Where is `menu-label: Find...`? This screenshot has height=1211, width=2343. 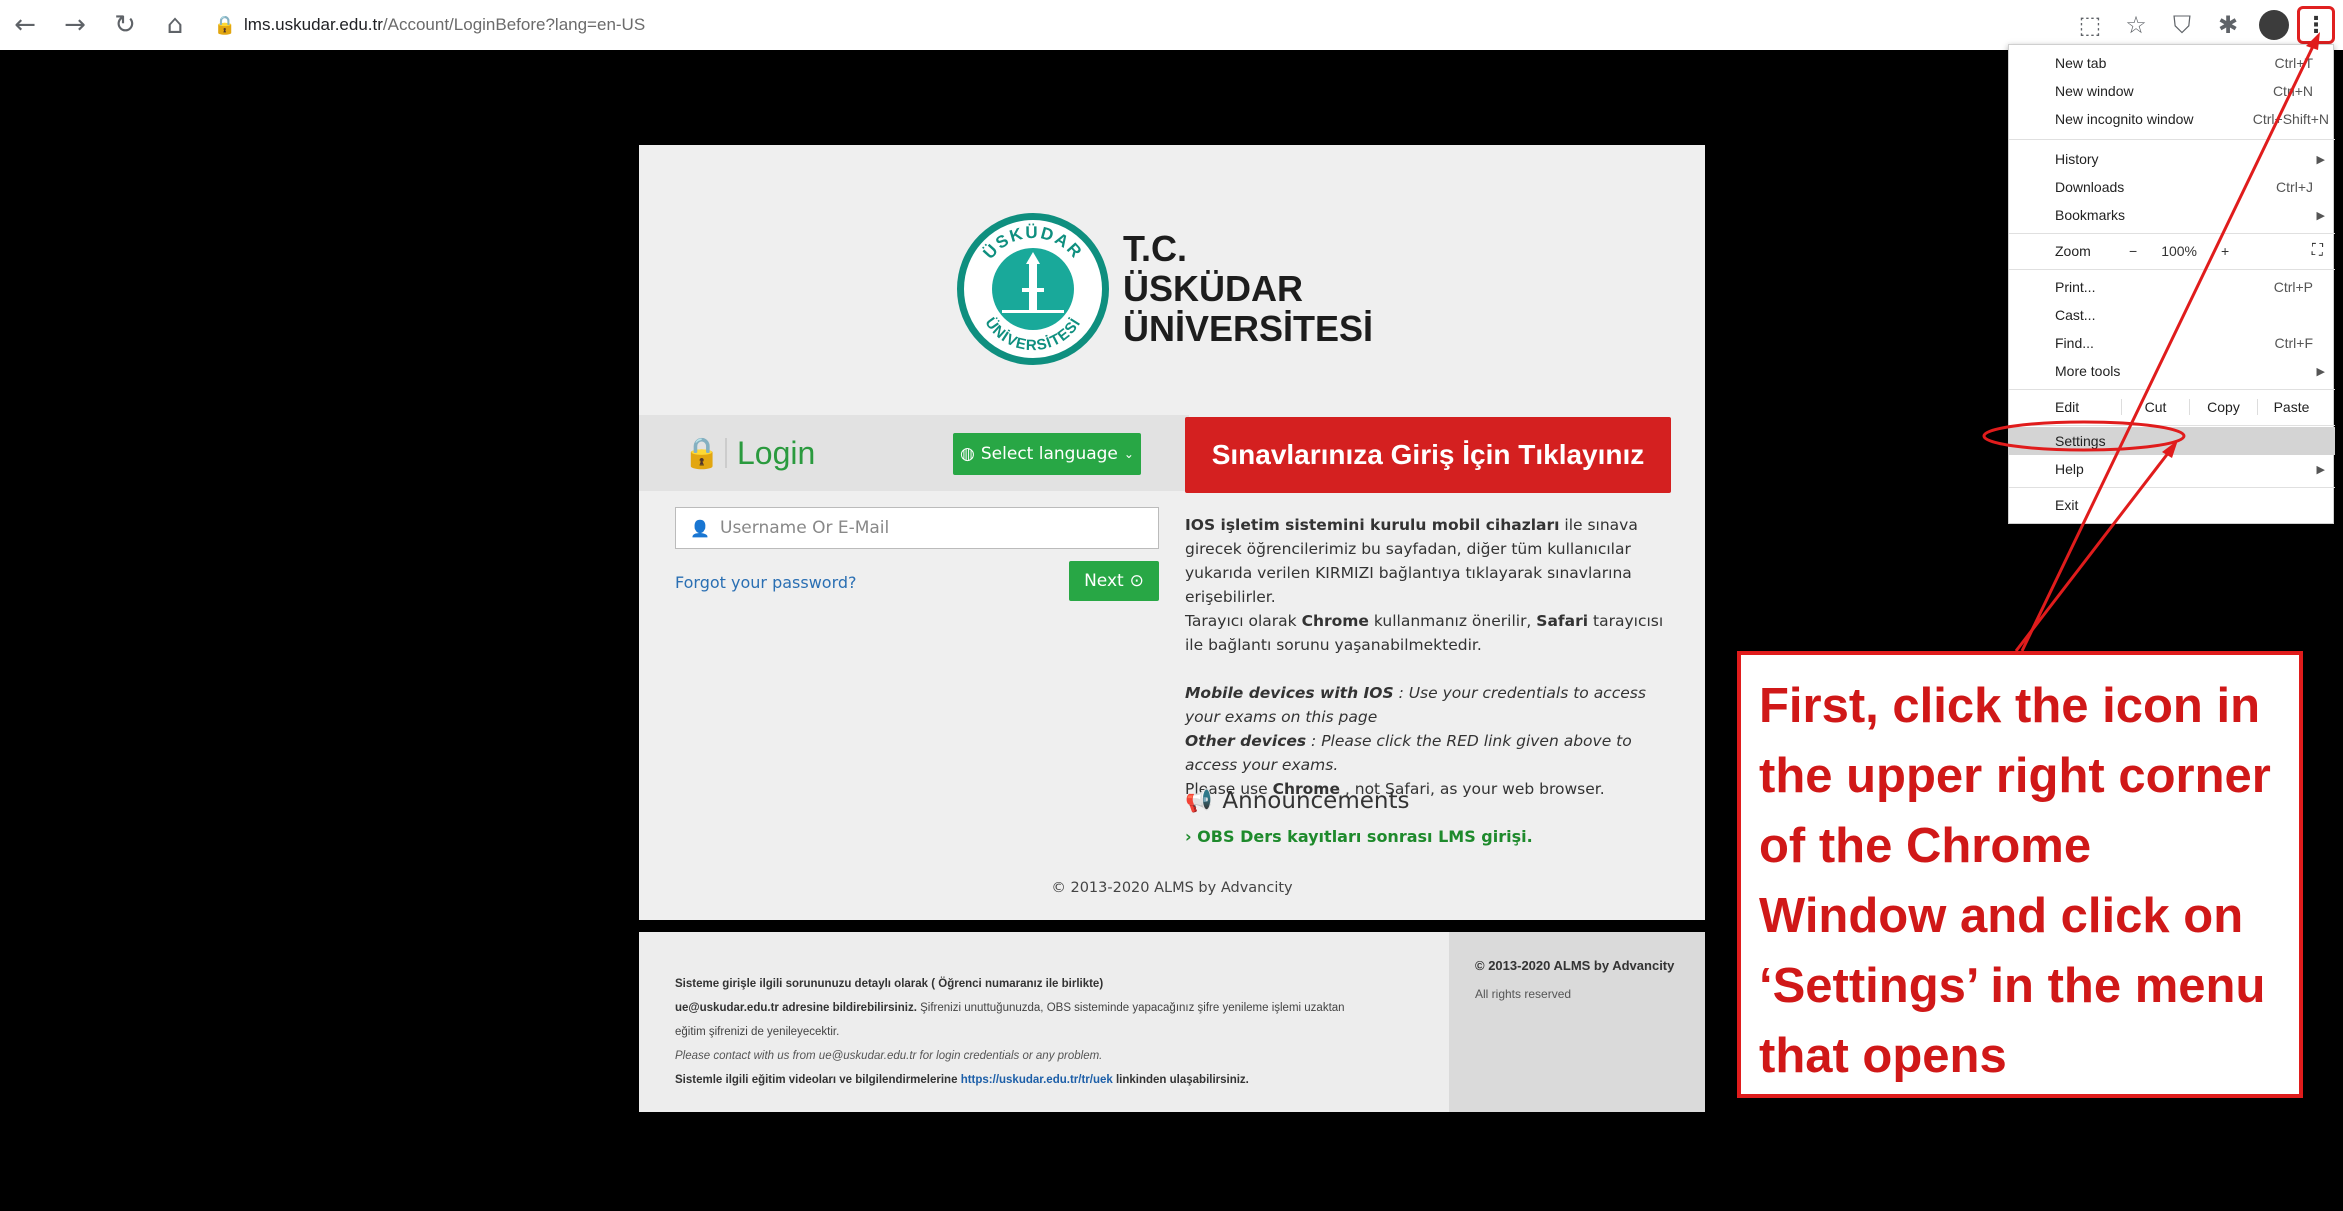
menu-label: Find... is located at coordinates (2074, 343).